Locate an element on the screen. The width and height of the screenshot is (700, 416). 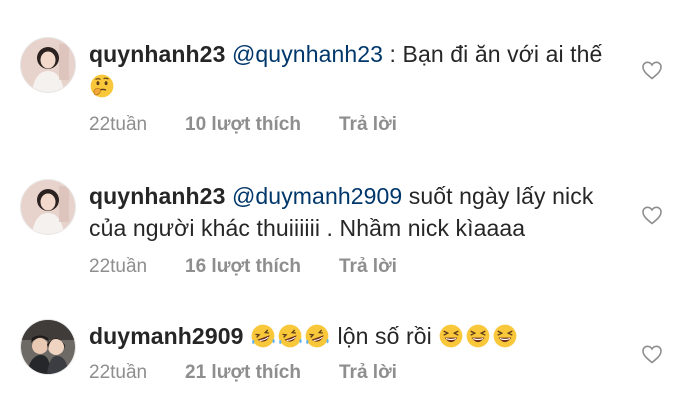
comment-meta: 22tuần 16 lượt thích Trả lời is located at coordinates (359, 267).